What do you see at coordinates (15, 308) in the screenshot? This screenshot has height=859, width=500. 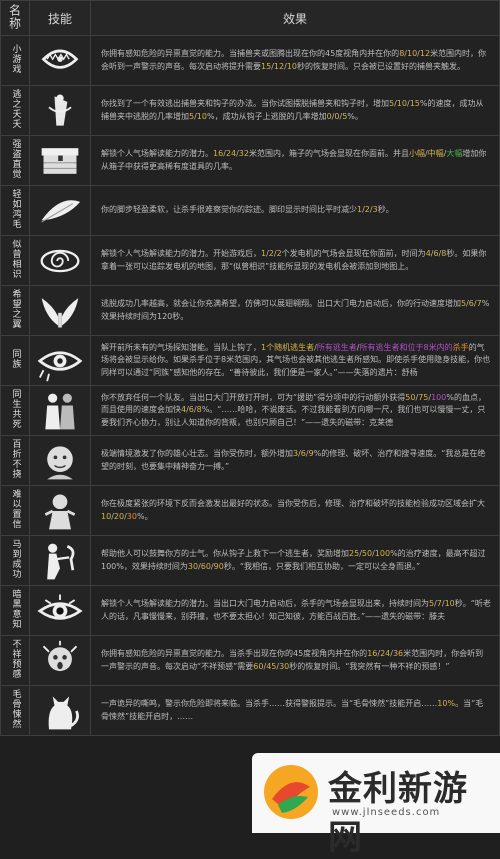 I see `perk-name: 希望之翼` at bounding box center [15, 308].